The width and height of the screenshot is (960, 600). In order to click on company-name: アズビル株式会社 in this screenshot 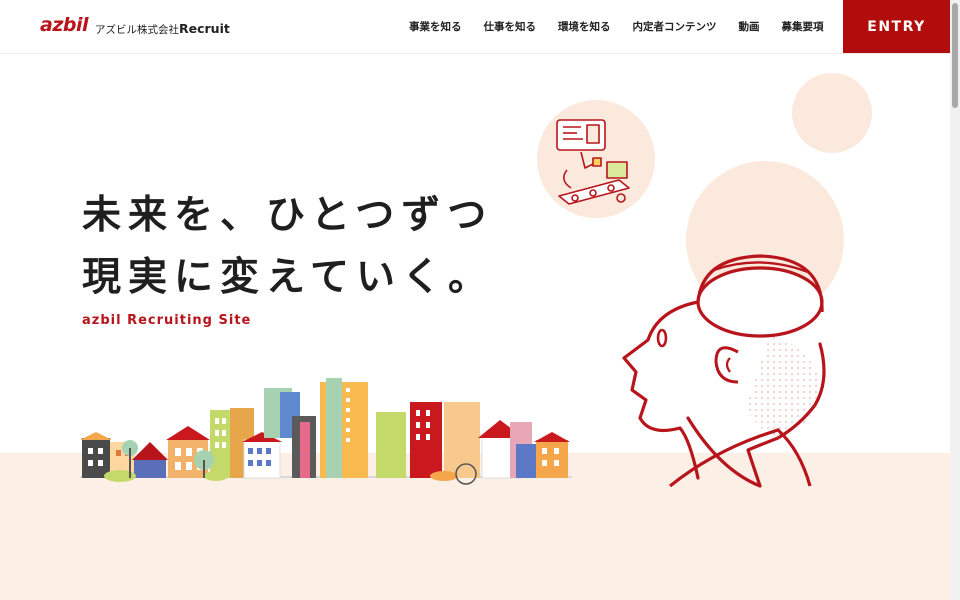, I will do `click(137, 29)`.